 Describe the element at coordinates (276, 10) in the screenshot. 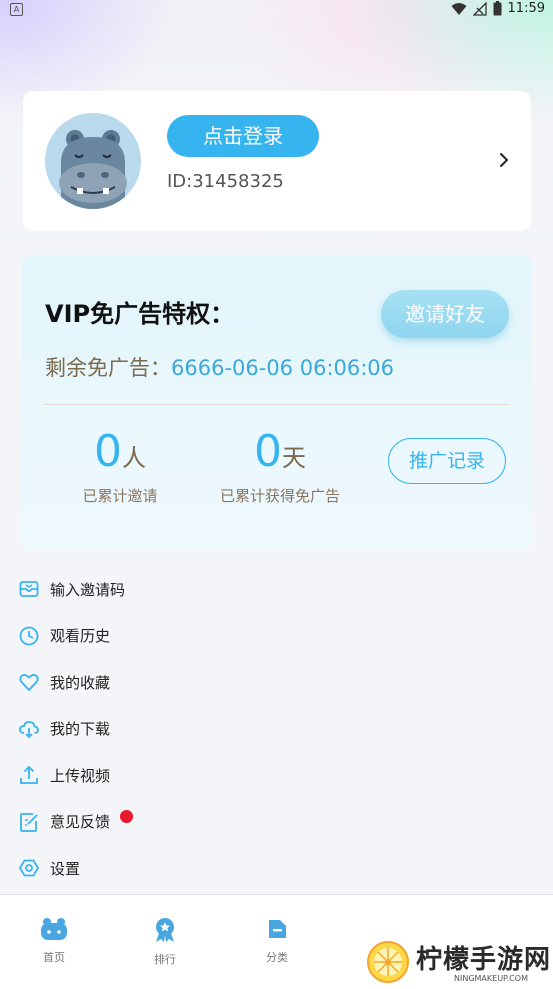

I see `status-bar: A 11:59` at that location.